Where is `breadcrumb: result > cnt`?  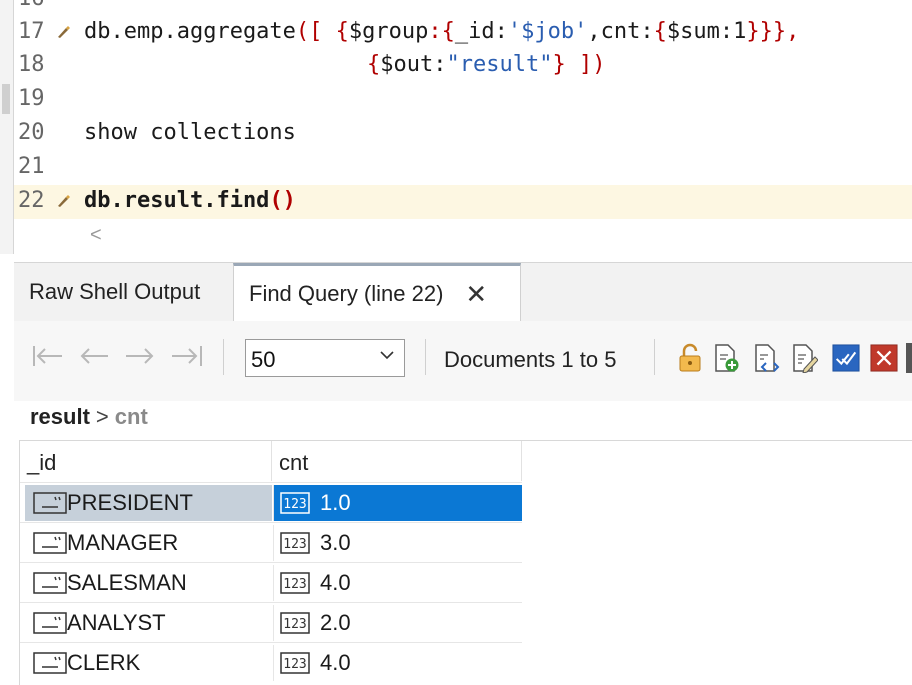 breadcrumb: result > cnt is located at coordinates (89, 417).